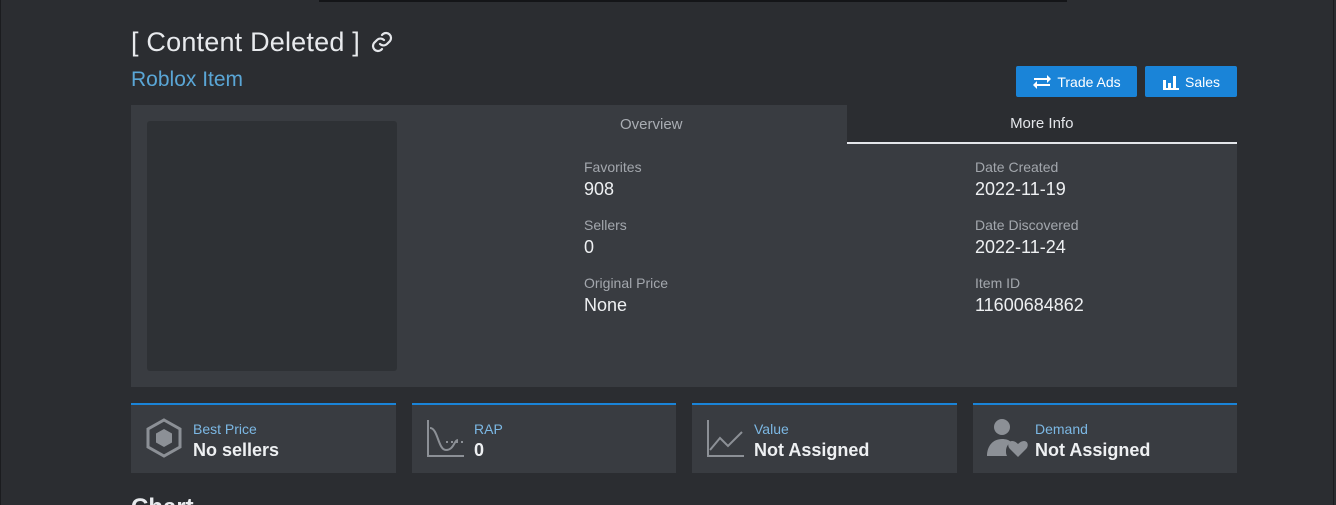 Image resolution: width=1336 pixels, height=505 pixels. I want to click on page-title: [ Content Deleted ], so click(245, 42).